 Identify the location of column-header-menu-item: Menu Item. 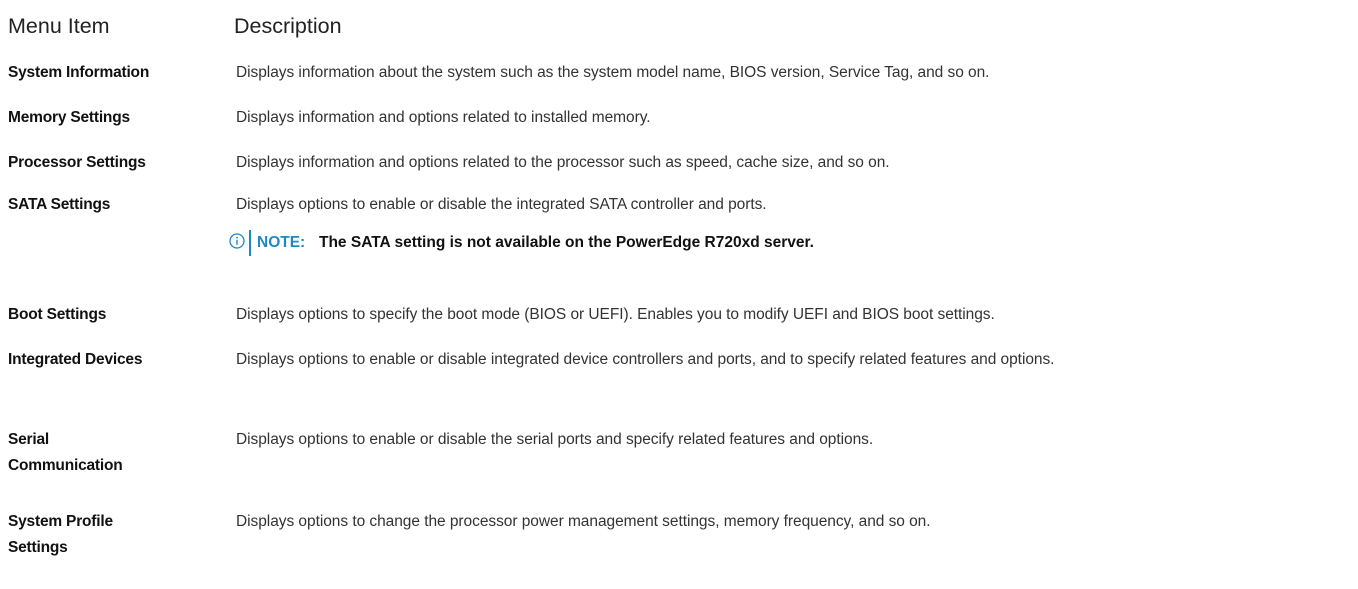
(59, 26).